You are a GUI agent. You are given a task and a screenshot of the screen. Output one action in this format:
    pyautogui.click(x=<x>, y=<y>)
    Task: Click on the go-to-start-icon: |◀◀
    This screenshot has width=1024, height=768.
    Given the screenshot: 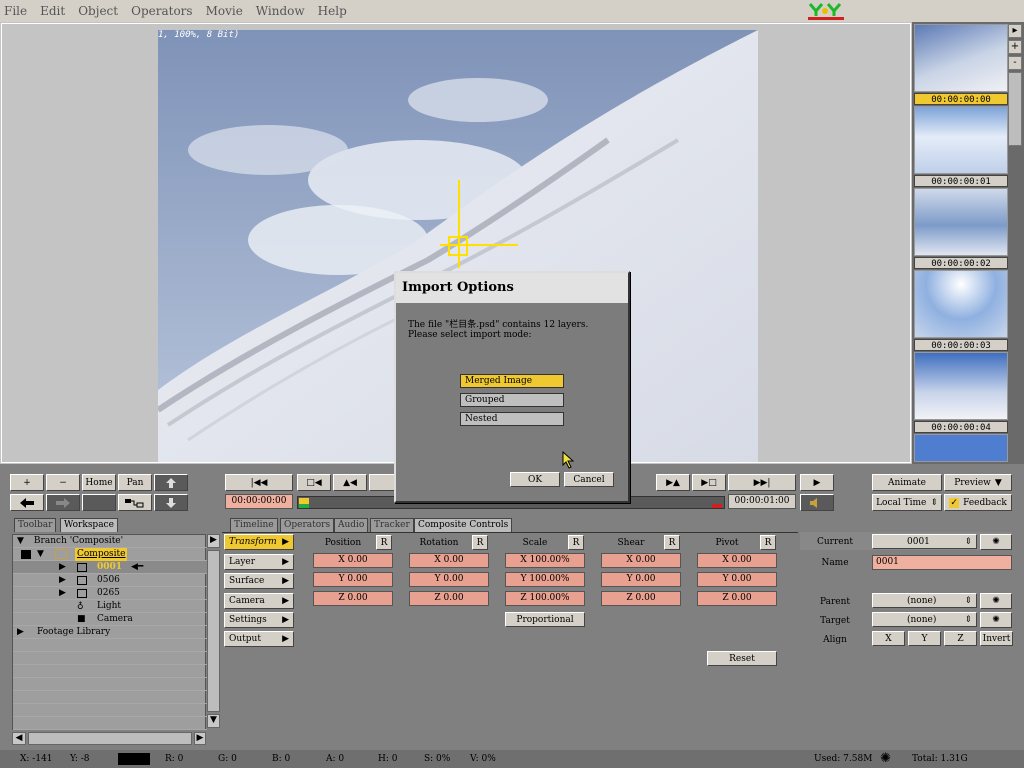 What is the action you would take?
    pyautogui.click(x=259, y=482)
    